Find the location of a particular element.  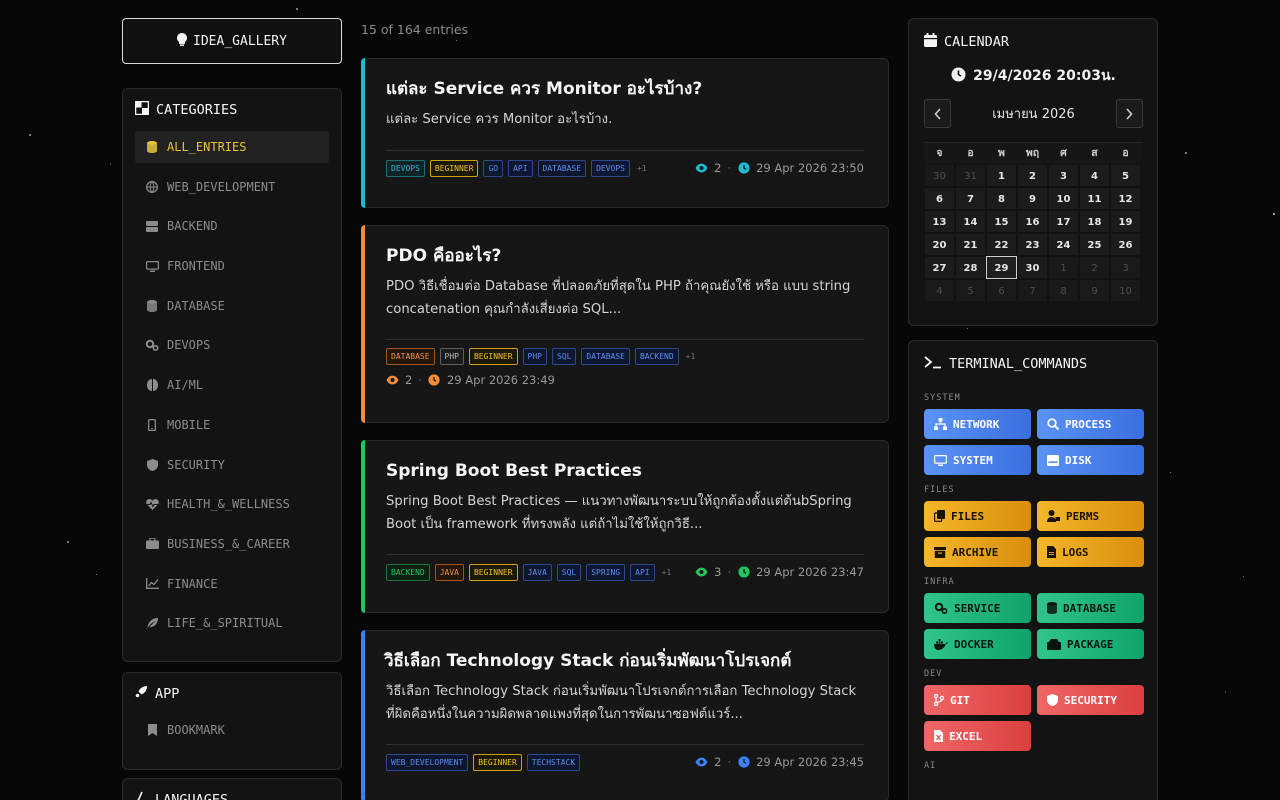

calendar-day: 6 is located at coordinates (1001, 290).